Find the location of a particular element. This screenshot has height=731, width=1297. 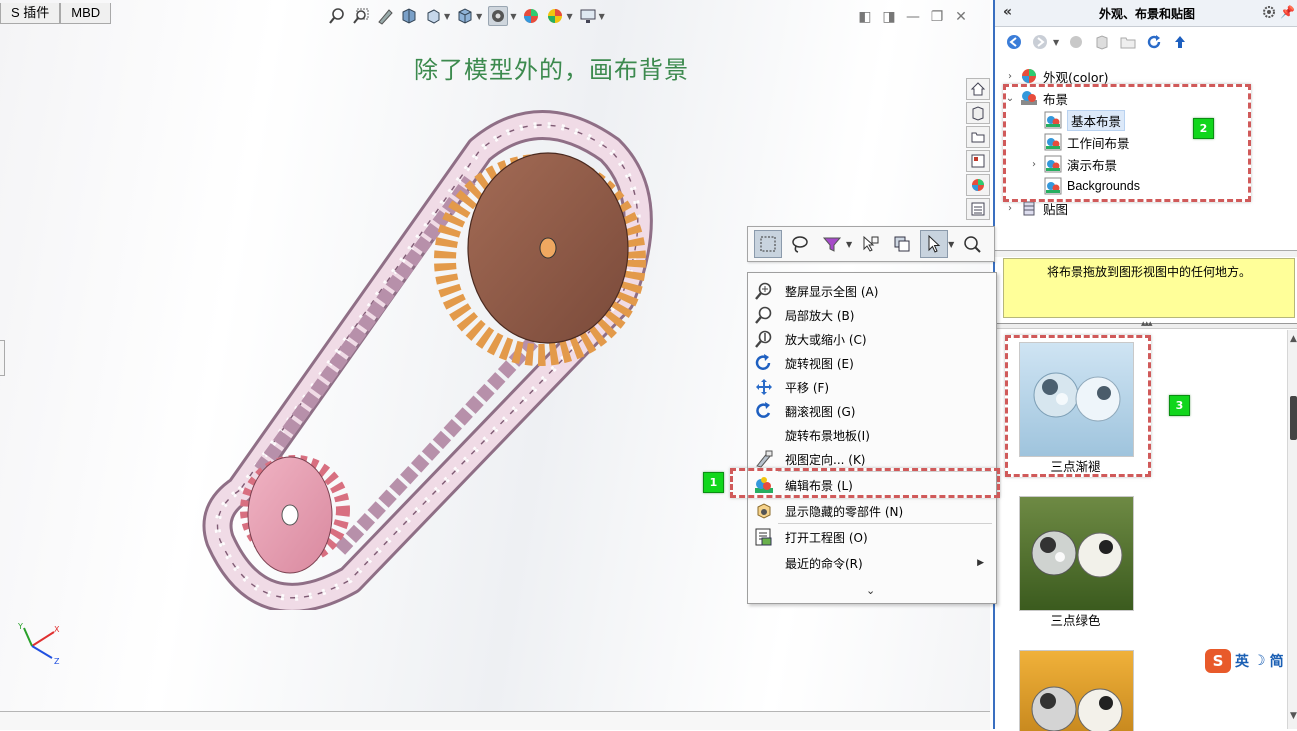

menu-item-roll-view: 翻滚视图 (G) is located at coordinates (872, 411).